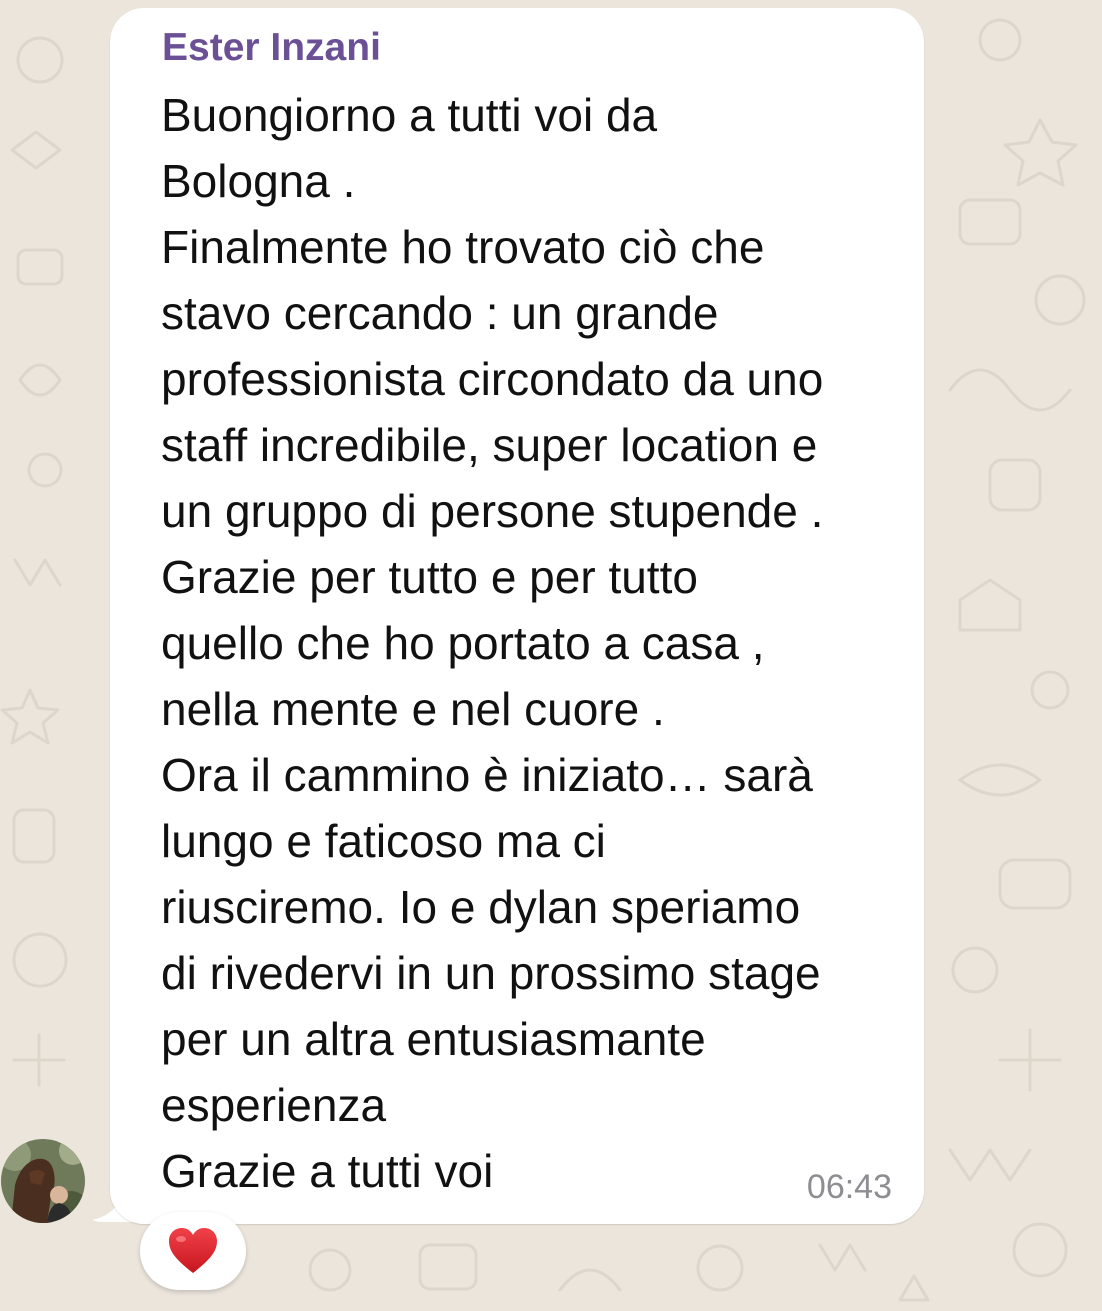  What do you see at coordinates (383, 841) in the screenshot?
I see `message-line: lungo e faticoso ma ci` at bounding box center [383, 841].